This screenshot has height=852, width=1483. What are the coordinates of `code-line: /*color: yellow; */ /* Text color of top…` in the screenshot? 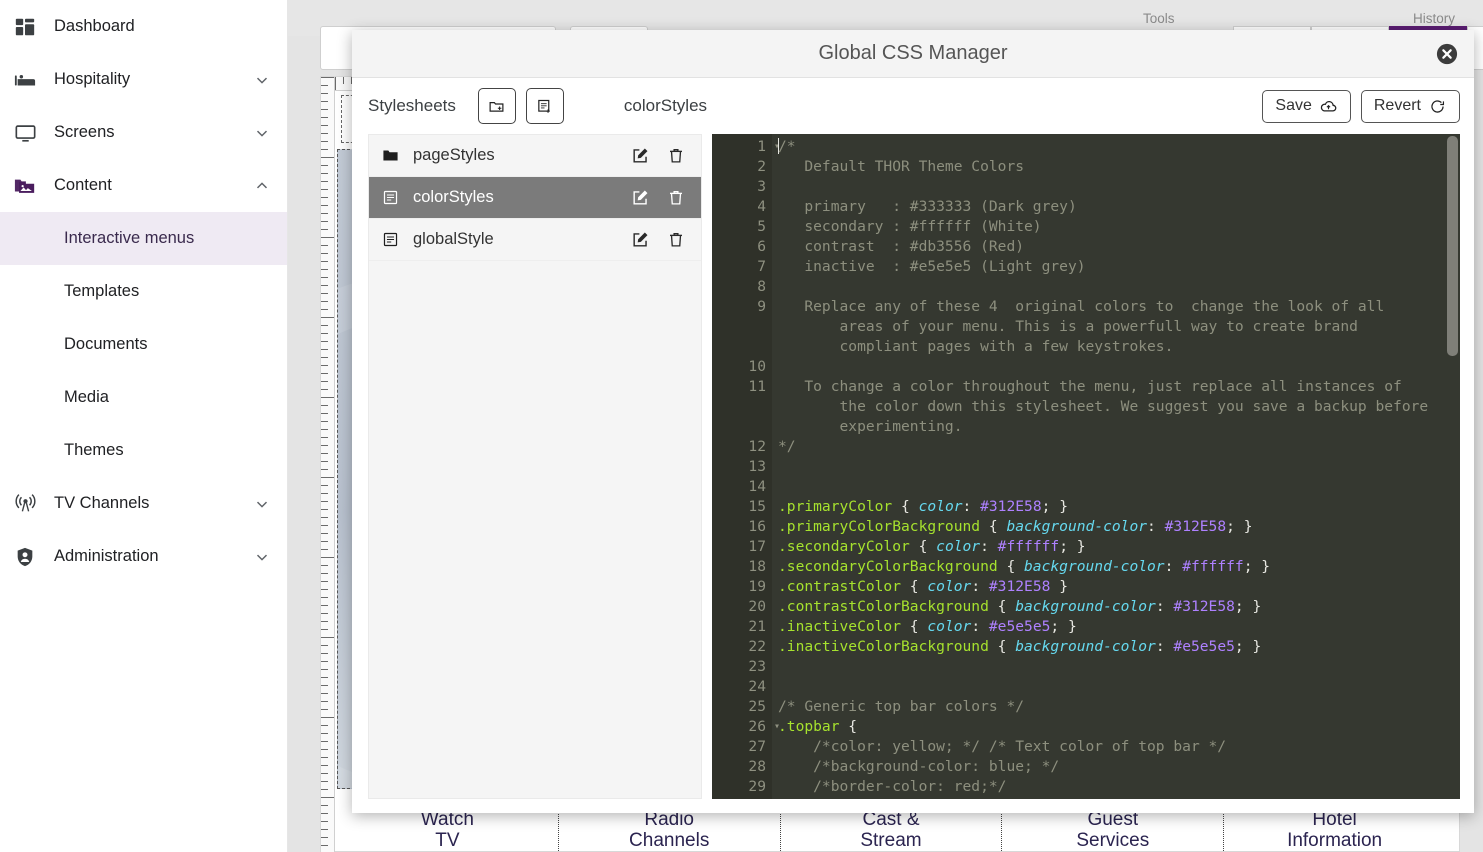 It's located at (1119, 747).